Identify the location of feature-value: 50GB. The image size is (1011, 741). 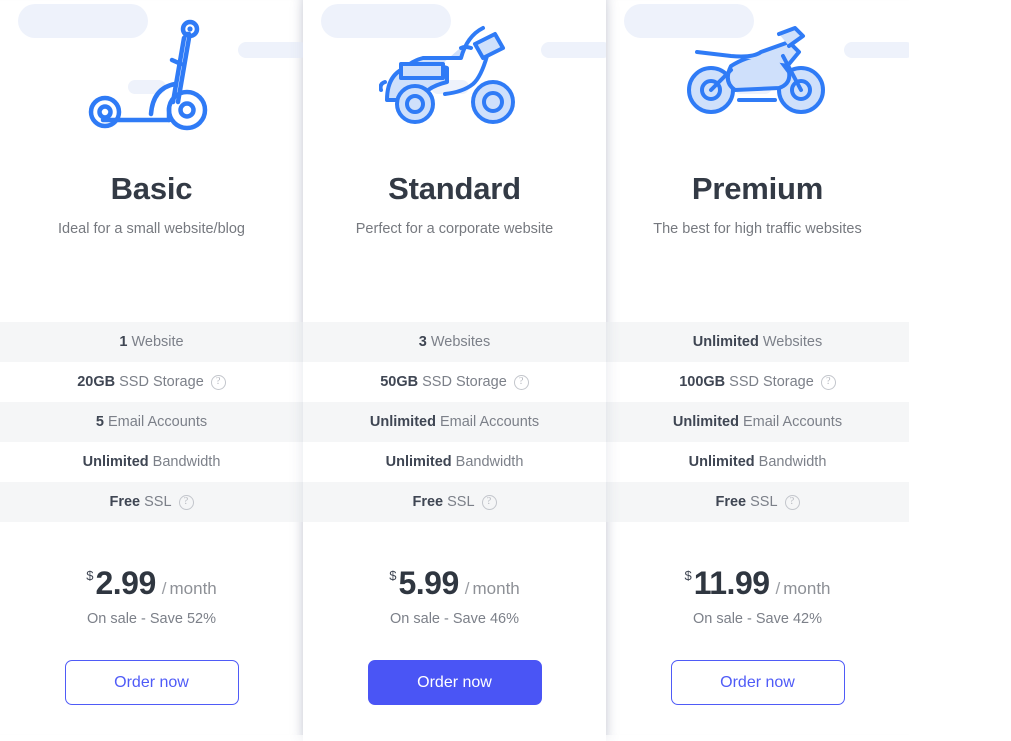
(399, 382).